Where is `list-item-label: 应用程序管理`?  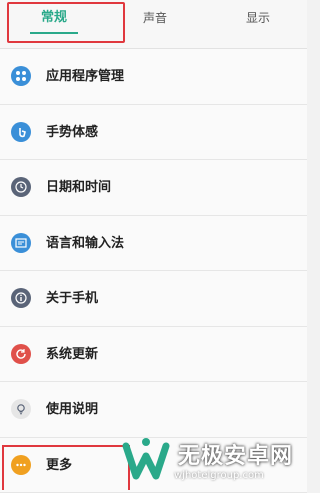 list-item-label: 应用程序管理 is located at coordinates (85, 76).